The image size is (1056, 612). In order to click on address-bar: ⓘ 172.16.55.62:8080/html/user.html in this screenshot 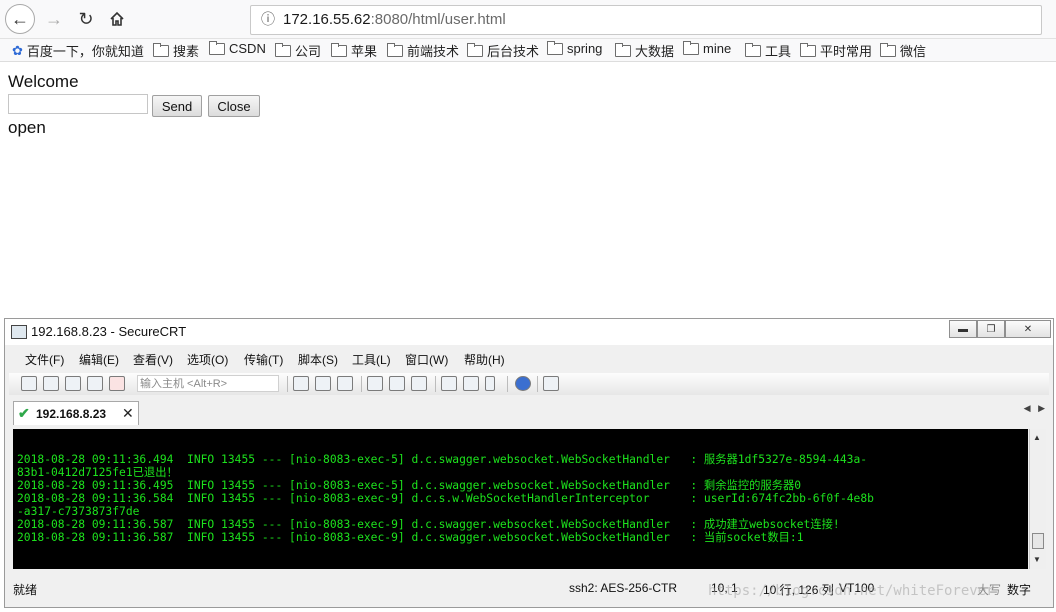, I will do `click(646, 20)`.